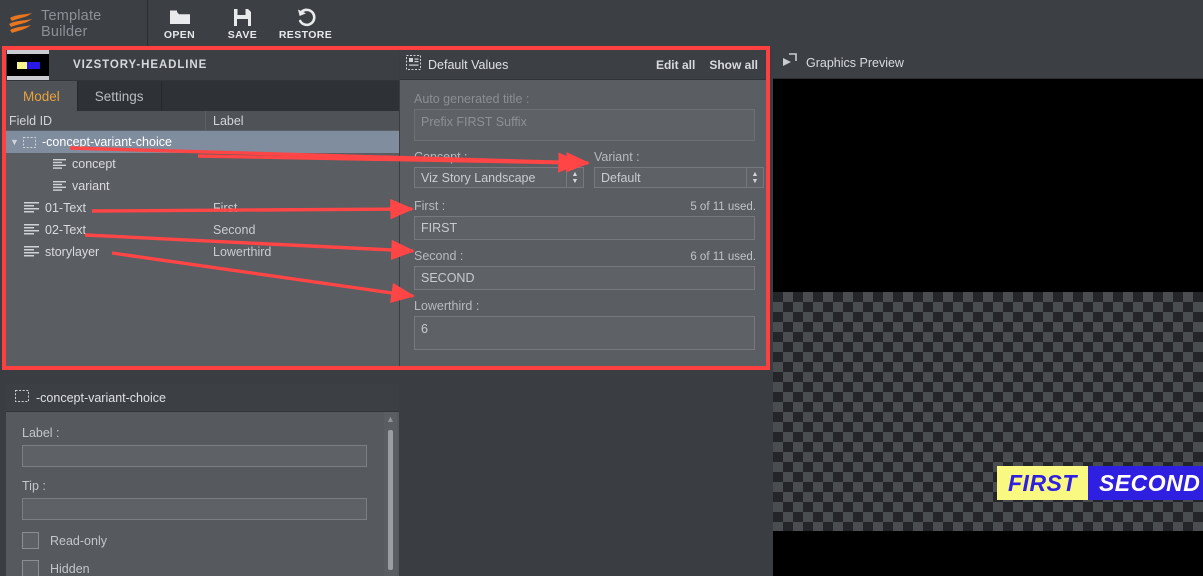 This screenshot has width=1203, height=576. Describe the element at coordinates (91, 186) in the screenshot. I see `tree-row-id-text: variant` at that location.